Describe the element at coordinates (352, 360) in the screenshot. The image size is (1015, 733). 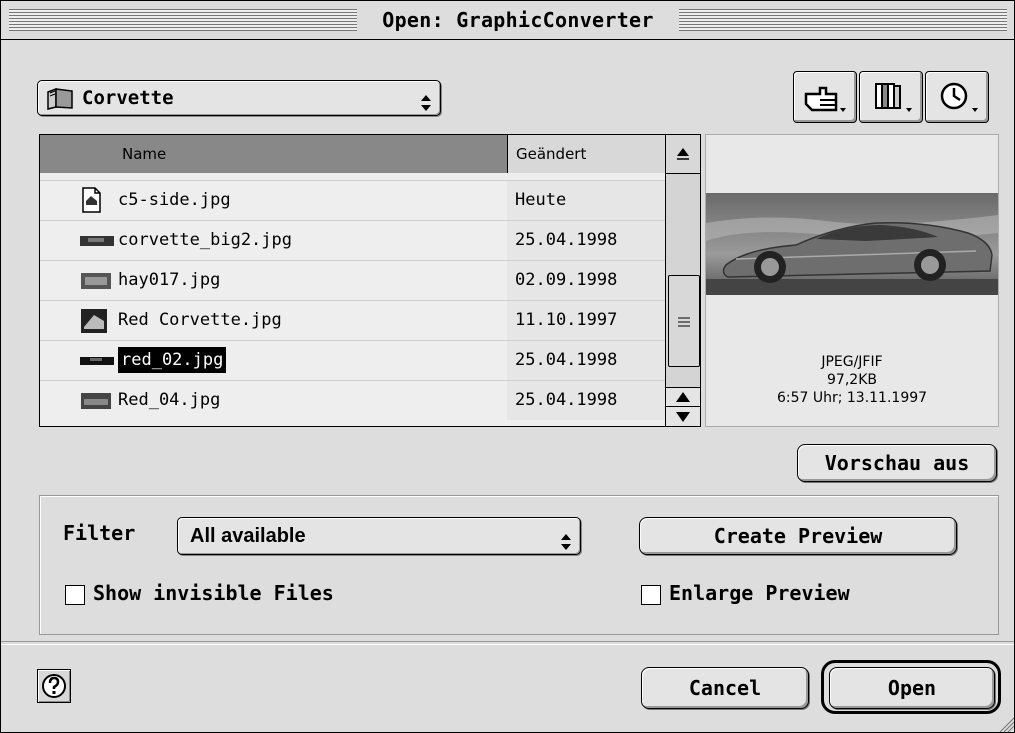
I see `list-item-selected: red_02.jpg 25.04.1998` at that location.